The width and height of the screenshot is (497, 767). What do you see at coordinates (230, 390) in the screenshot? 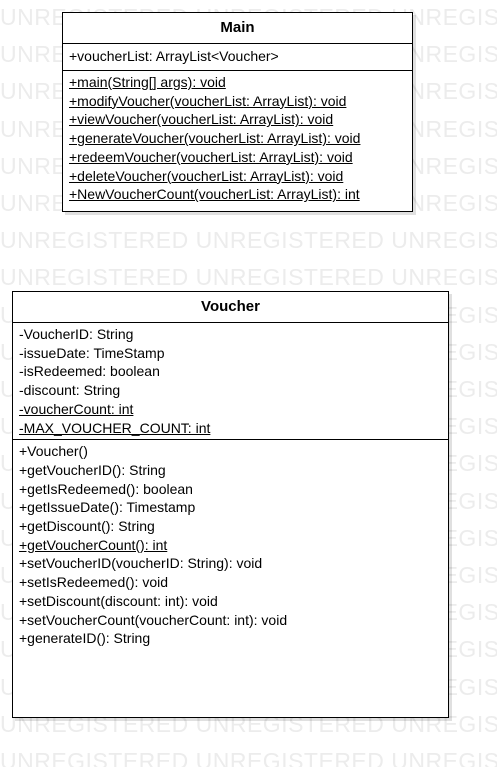
I see `attribute-item: -discount: String` at bounding box center [230, 390].